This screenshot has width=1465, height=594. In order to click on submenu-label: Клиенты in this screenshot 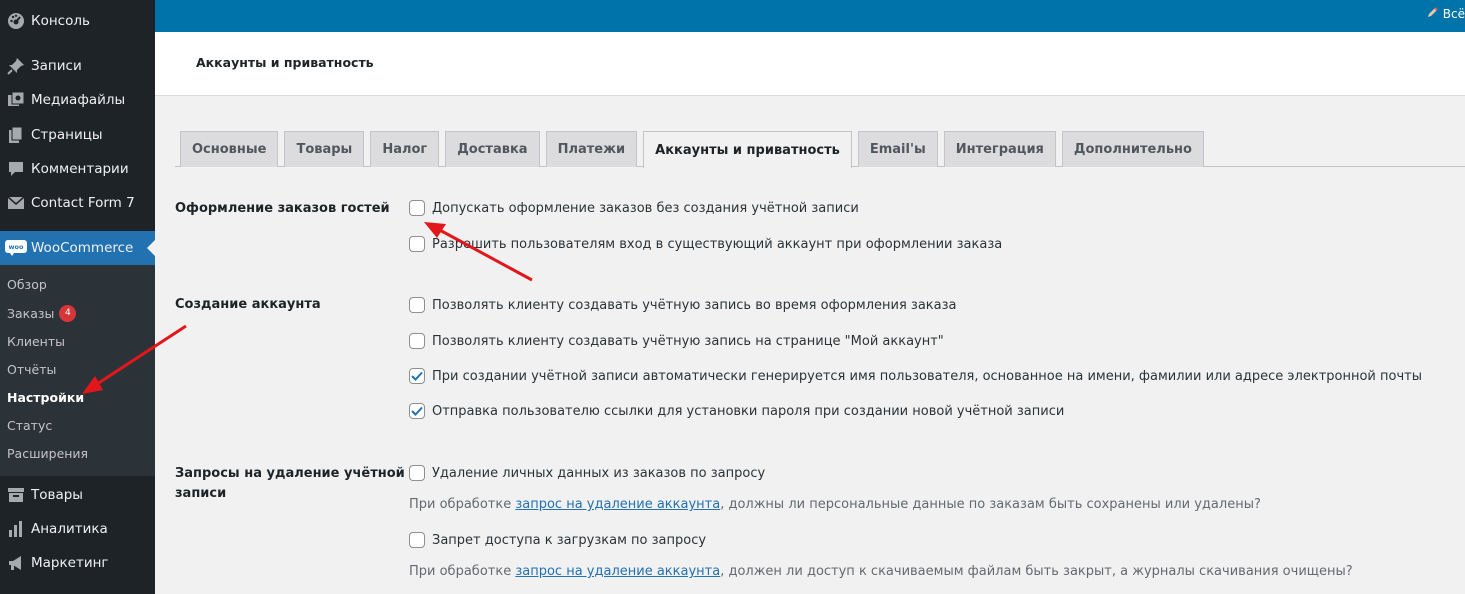, I will do `click(36, 341)`.